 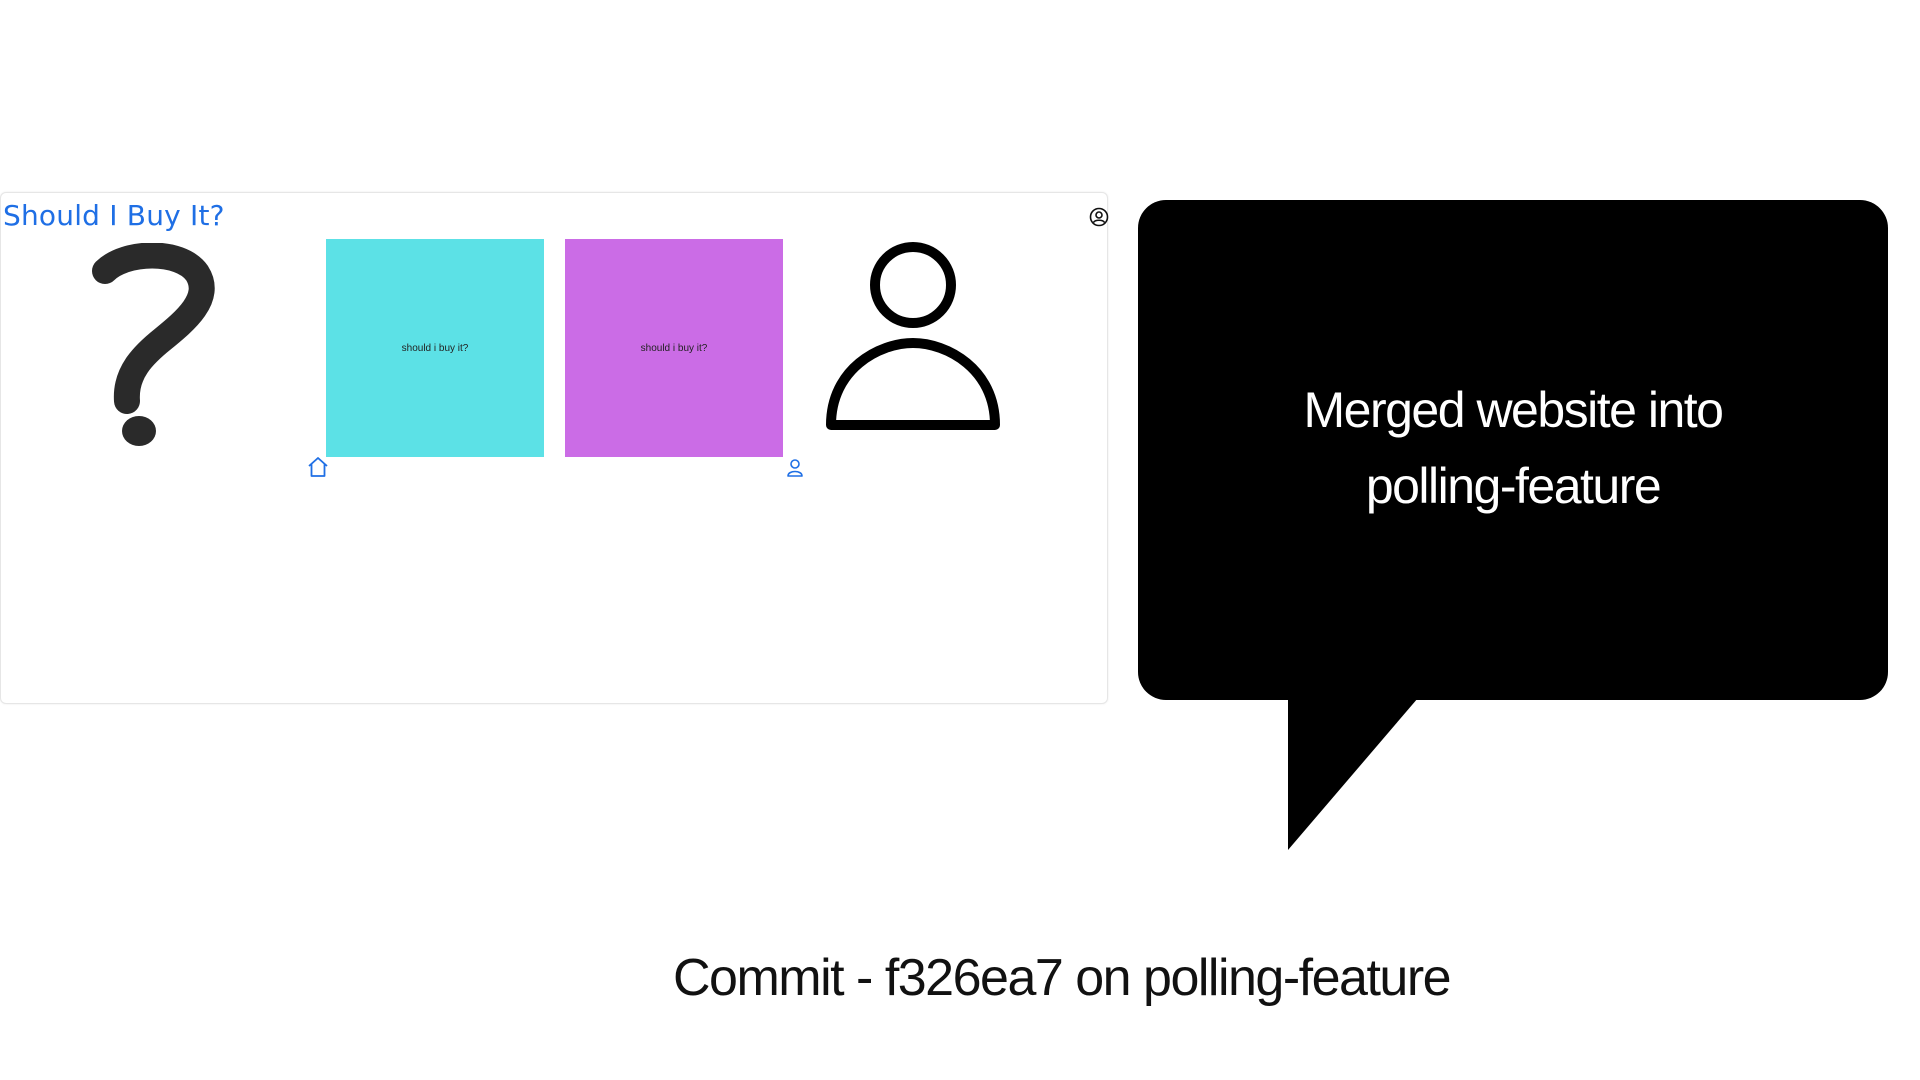 I want to click on question-mark-icon, so click(x=153, y=344).